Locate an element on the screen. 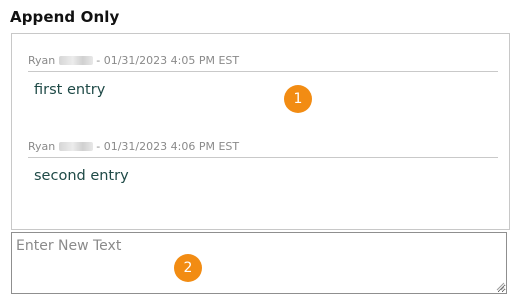  entry-text: first entry is located at coordinates (70, 90).